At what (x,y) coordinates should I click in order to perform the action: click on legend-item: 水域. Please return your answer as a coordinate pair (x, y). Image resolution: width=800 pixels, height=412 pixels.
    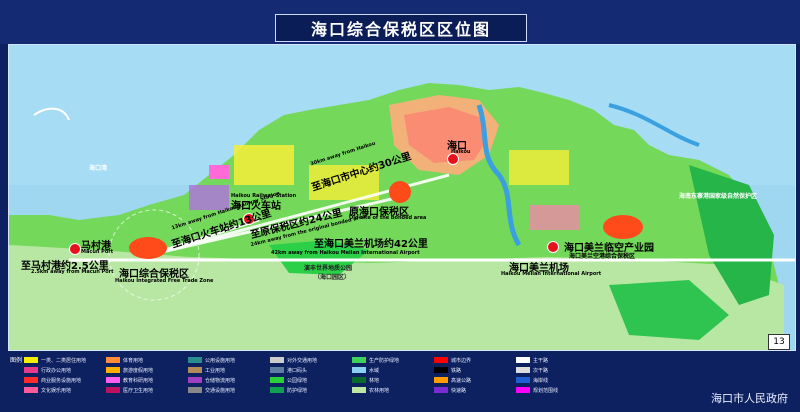
    Looking at the image, I should click on (365, 370).